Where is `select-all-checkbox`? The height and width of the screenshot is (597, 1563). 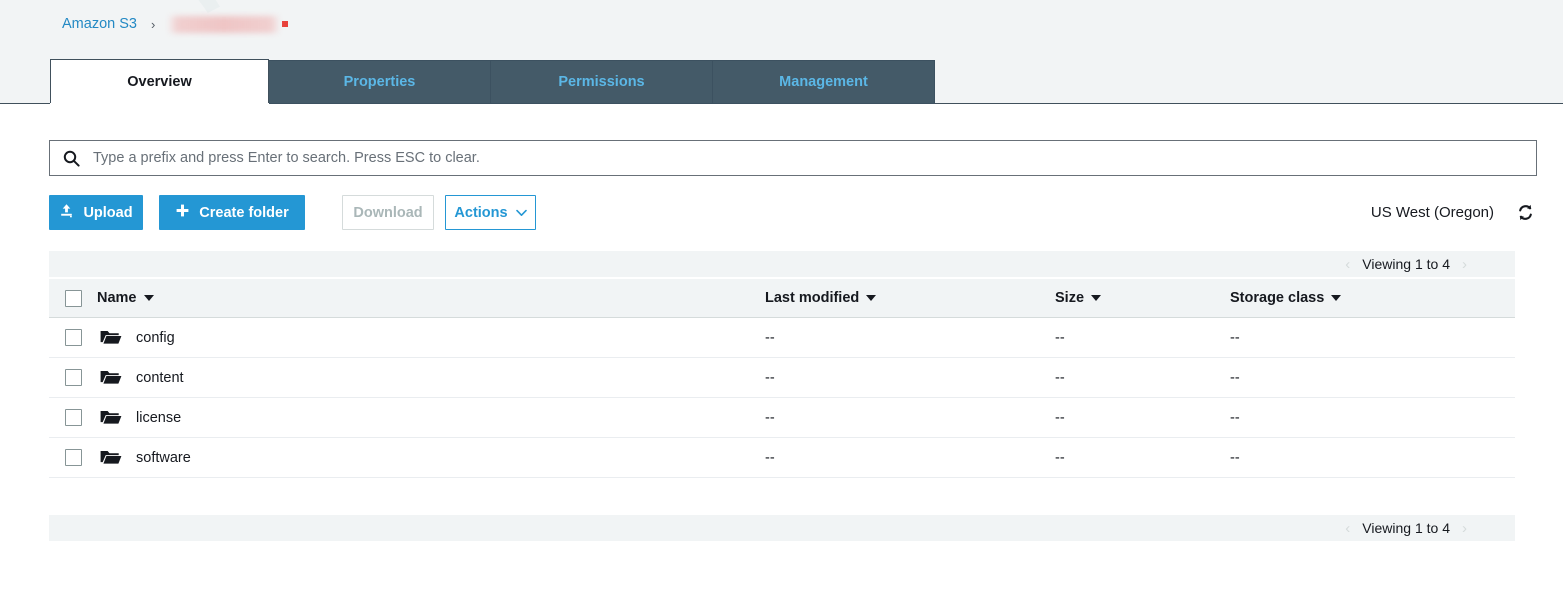 select-all-checkbox is located at coordinates (73, 298).